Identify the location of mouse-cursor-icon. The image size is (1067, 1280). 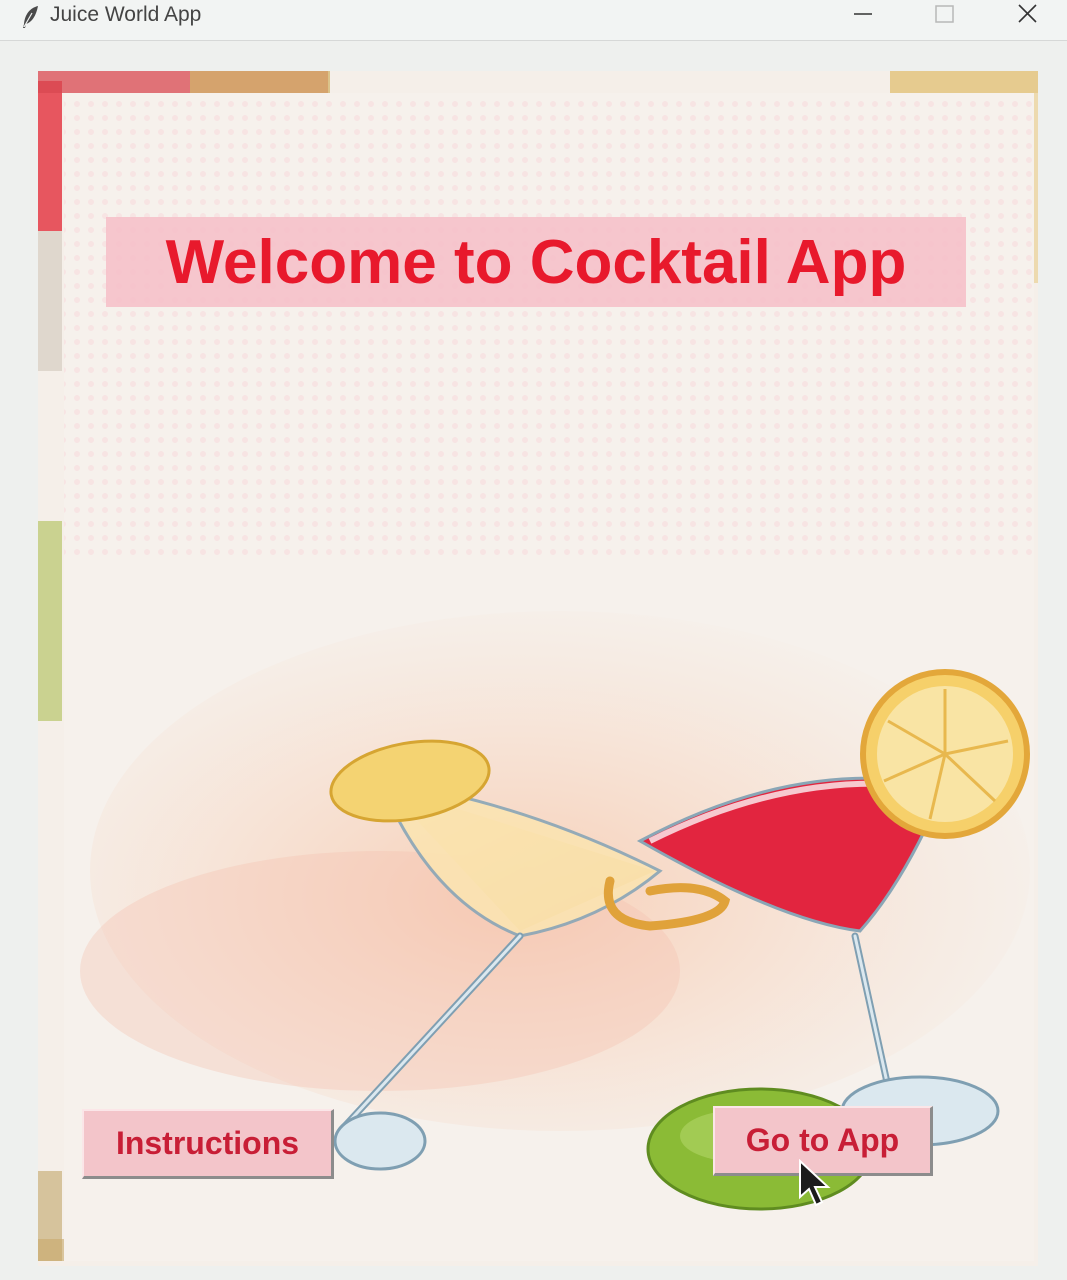
(815, 1183).